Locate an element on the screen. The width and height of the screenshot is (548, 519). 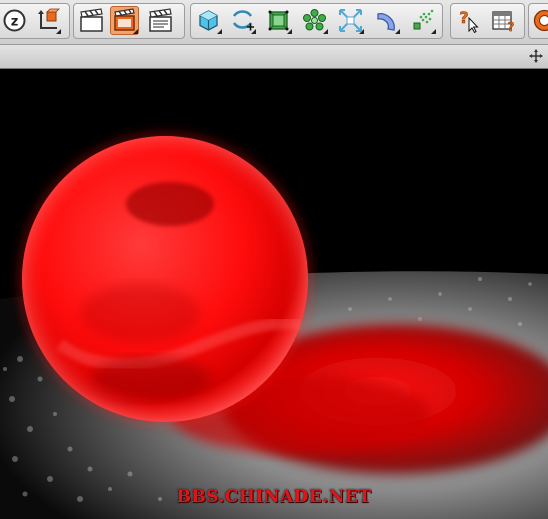
spline-button is located at coordinates (386, 20).